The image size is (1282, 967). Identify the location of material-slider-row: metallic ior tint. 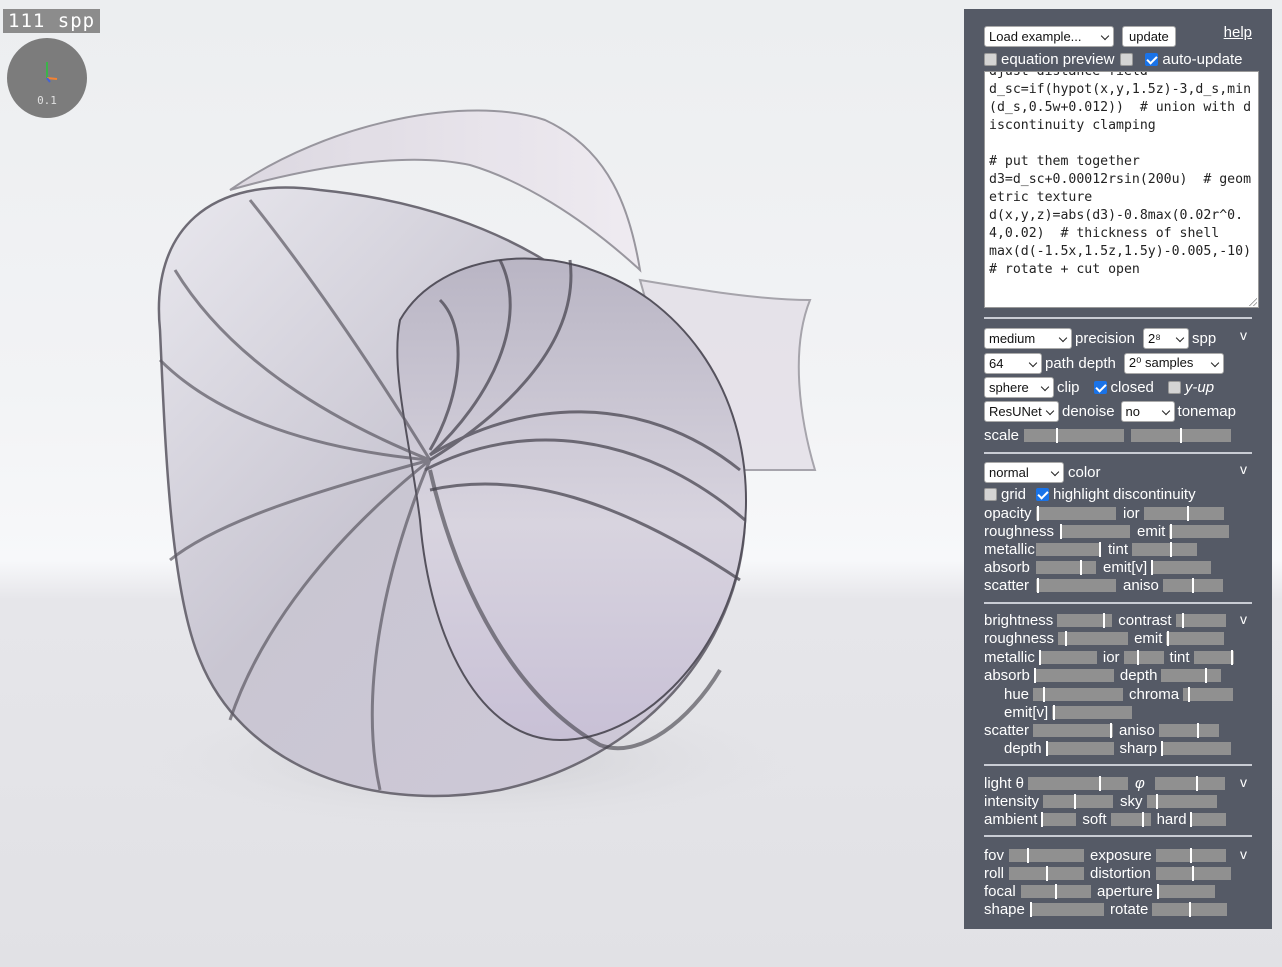
(1109, 657).